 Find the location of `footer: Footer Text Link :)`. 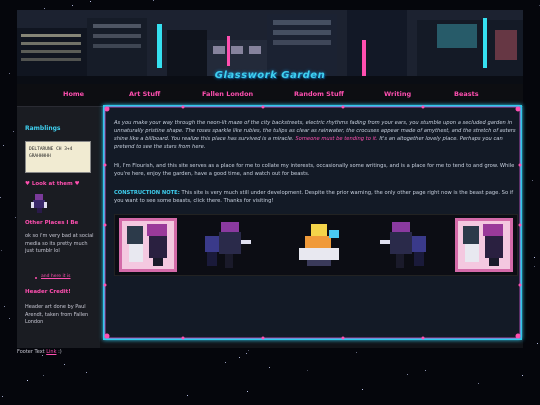

footer: Footer Text Link :) is located at coordinates (39, 352).